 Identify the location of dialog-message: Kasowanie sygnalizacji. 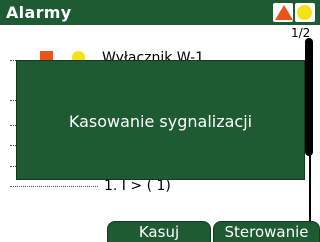
(160, 121).